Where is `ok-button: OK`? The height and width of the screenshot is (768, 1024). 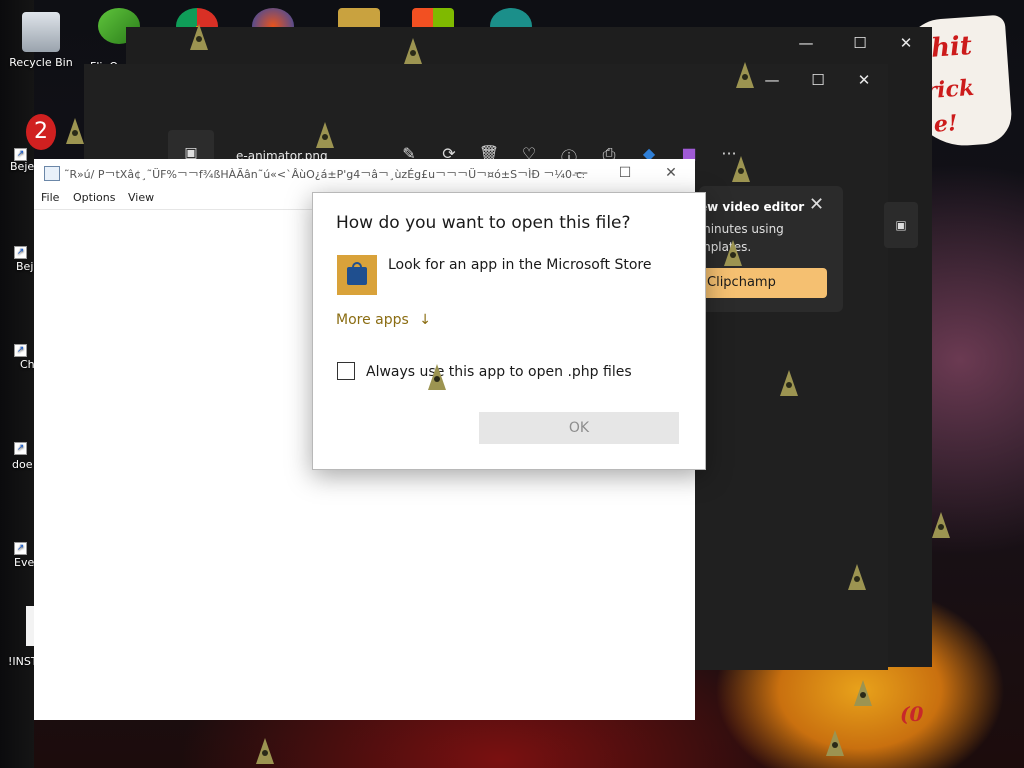 ok-button: OK is located at coordinates (579, 428).